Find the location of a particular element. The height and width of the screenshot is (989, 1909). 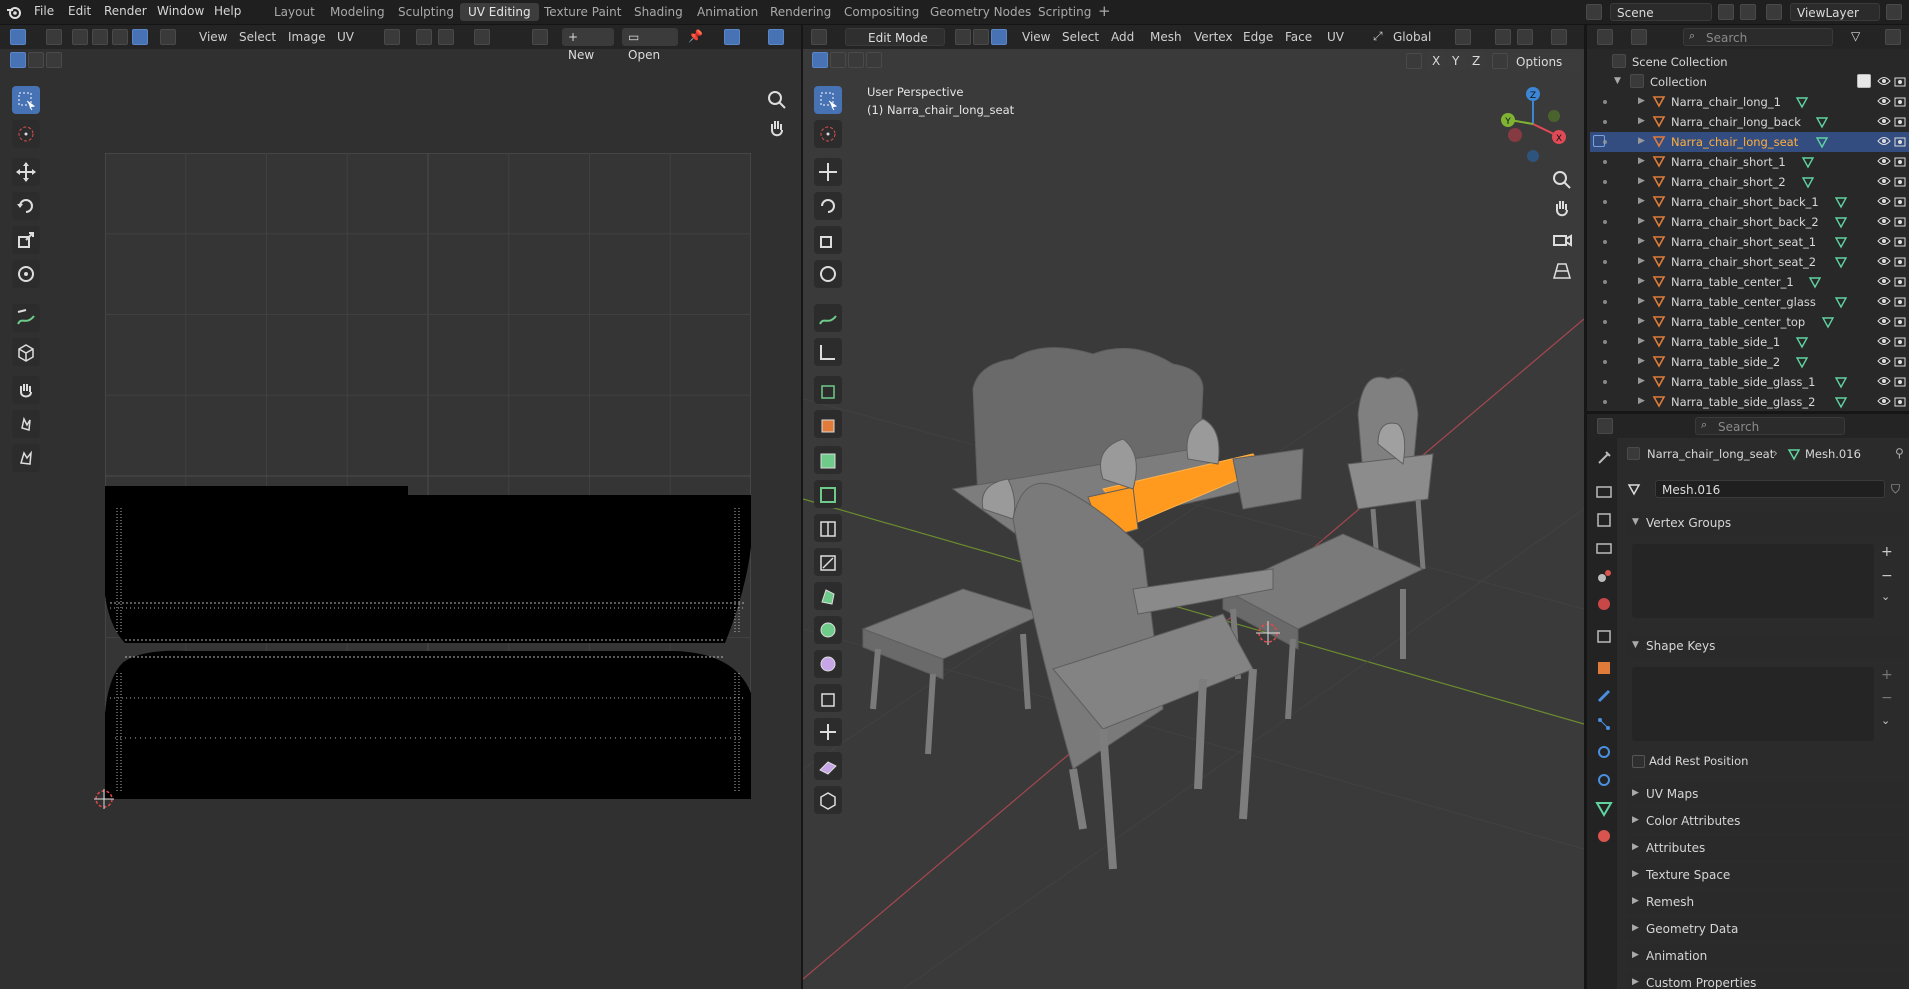

vp-tool-transform is located at coordinates (828, 274).